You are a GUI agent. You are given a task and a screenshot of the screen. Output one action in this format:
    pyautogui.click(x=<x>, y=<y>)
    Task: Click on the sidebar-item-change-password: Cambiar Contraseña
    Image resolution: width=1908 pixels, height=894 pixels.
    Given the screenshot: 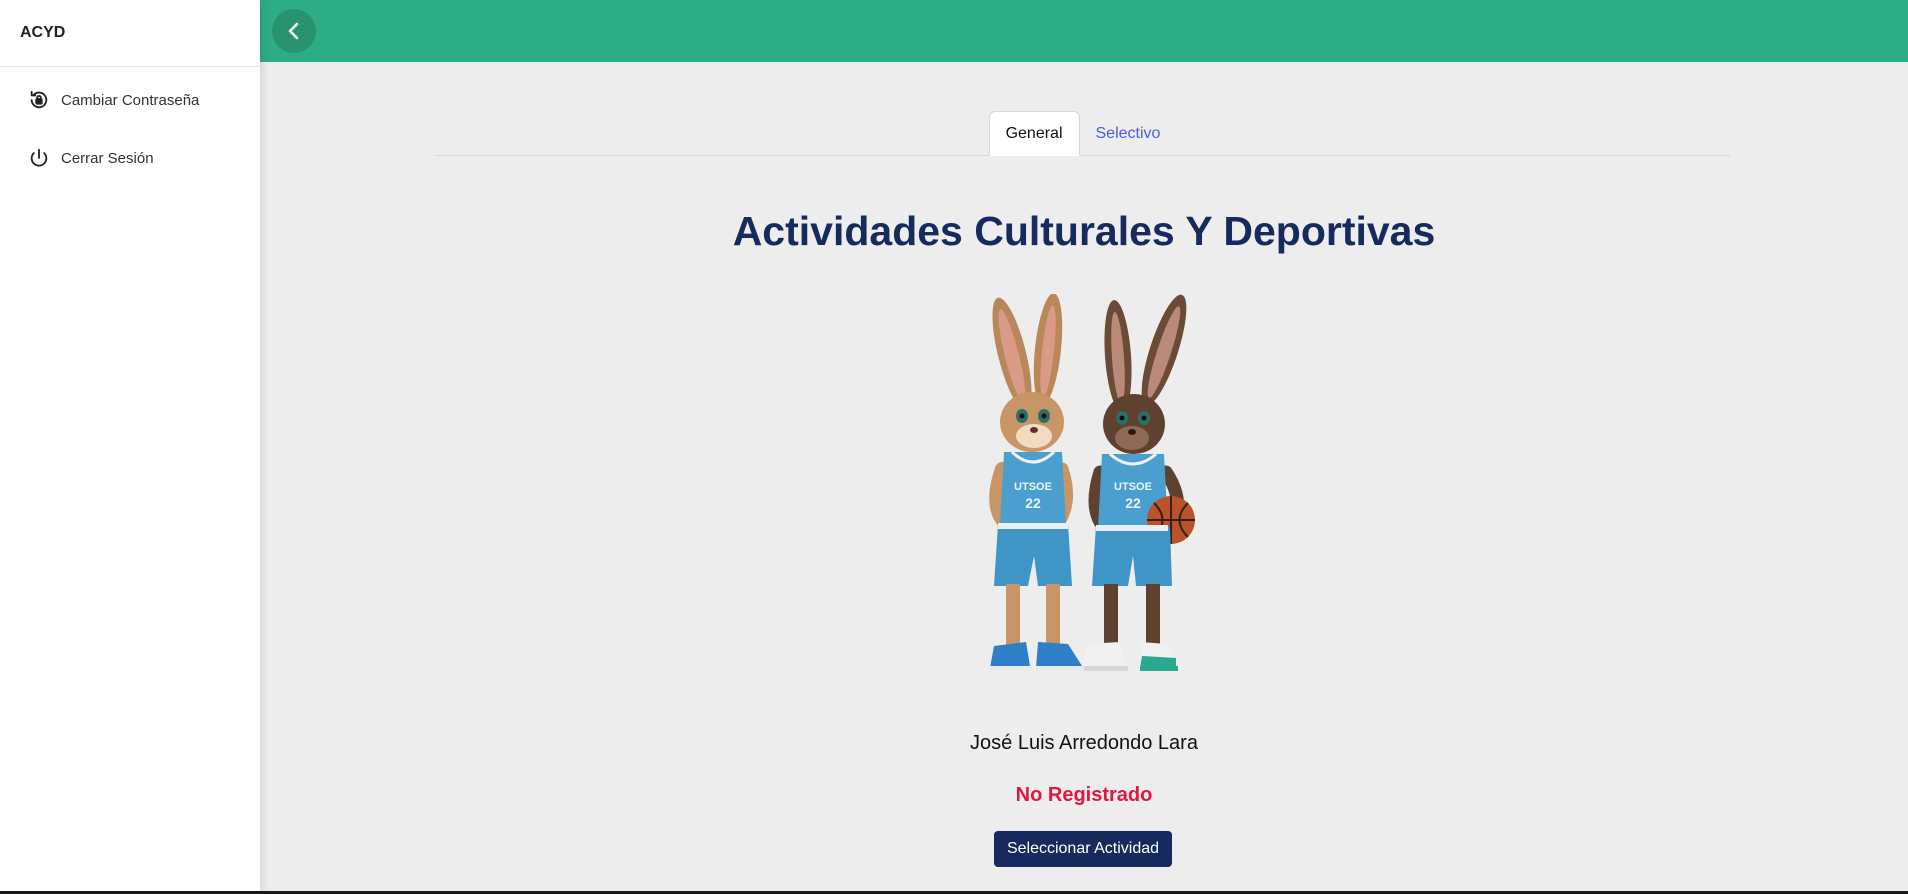 What is the action you would take?
    pyautogui.click(x=130, y=100)
    